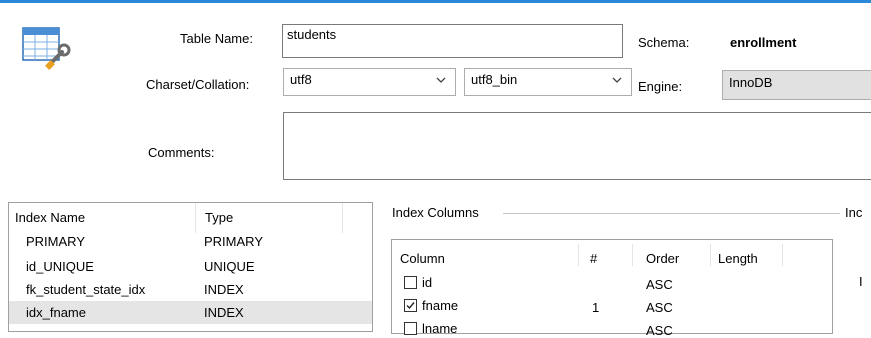 The height and width of the screenshot is (338, 871). I want to click on column-name: id, so click(427, 282).